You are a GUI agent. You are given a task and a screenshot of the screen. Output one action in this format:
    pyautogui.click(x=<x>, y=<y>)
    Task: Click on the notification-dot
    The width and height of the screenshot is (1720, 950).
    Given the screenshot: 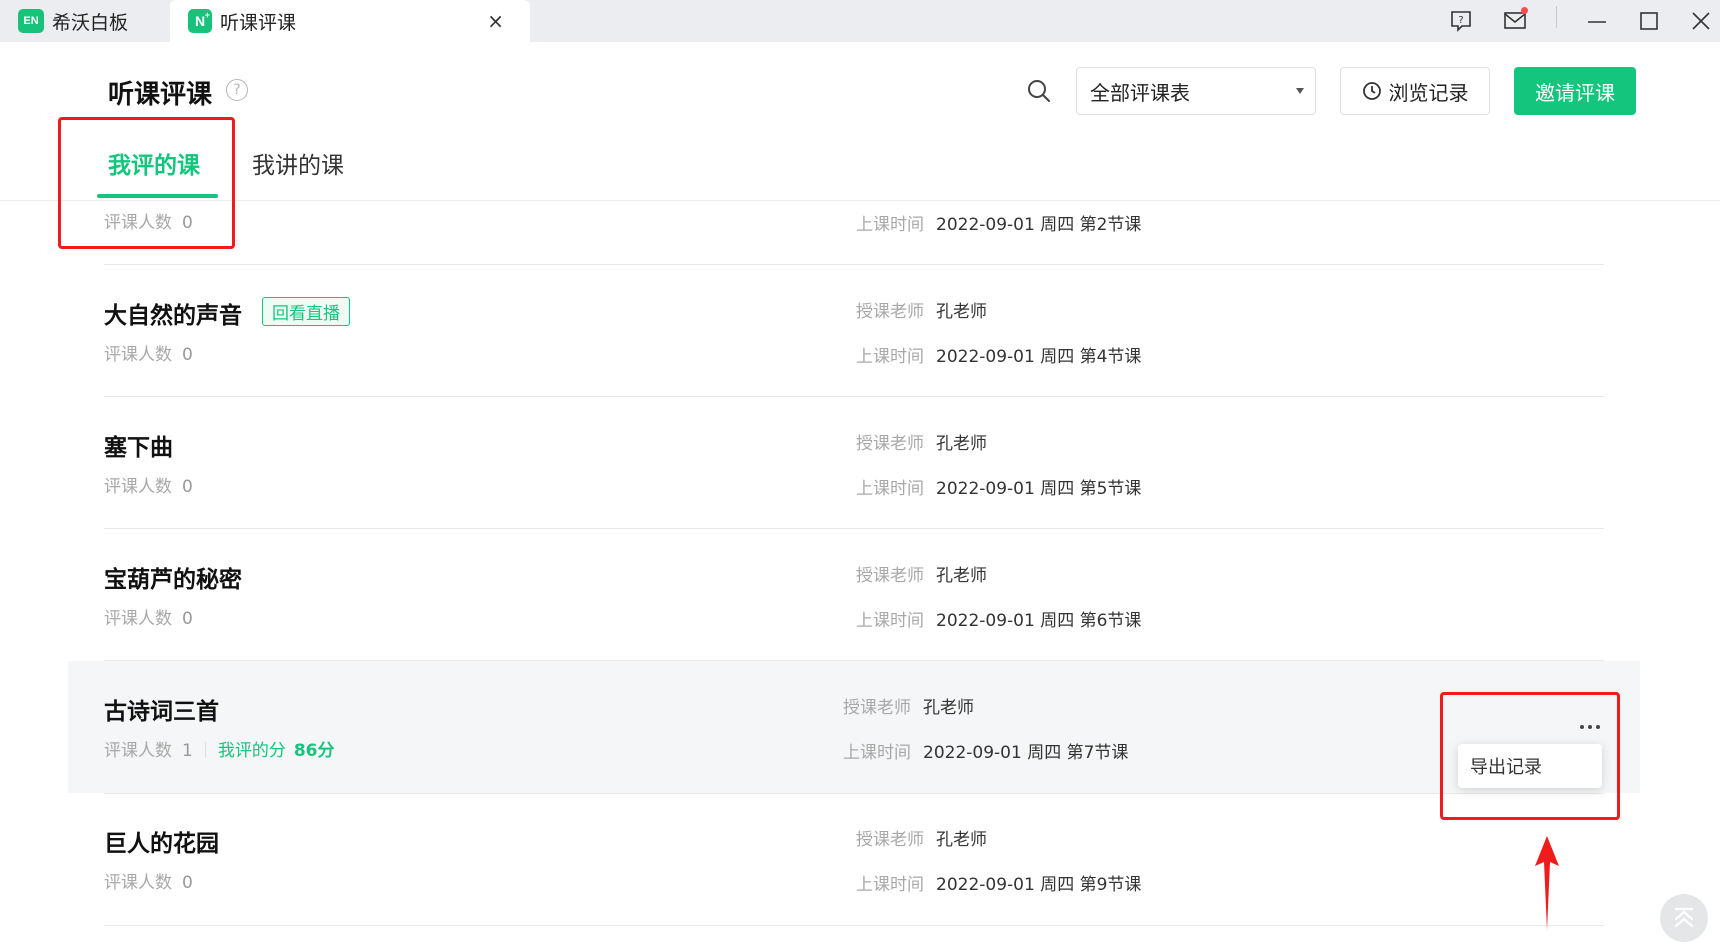 What is the action you would take?
    pyautogui.click(x=1524, y=10)
    